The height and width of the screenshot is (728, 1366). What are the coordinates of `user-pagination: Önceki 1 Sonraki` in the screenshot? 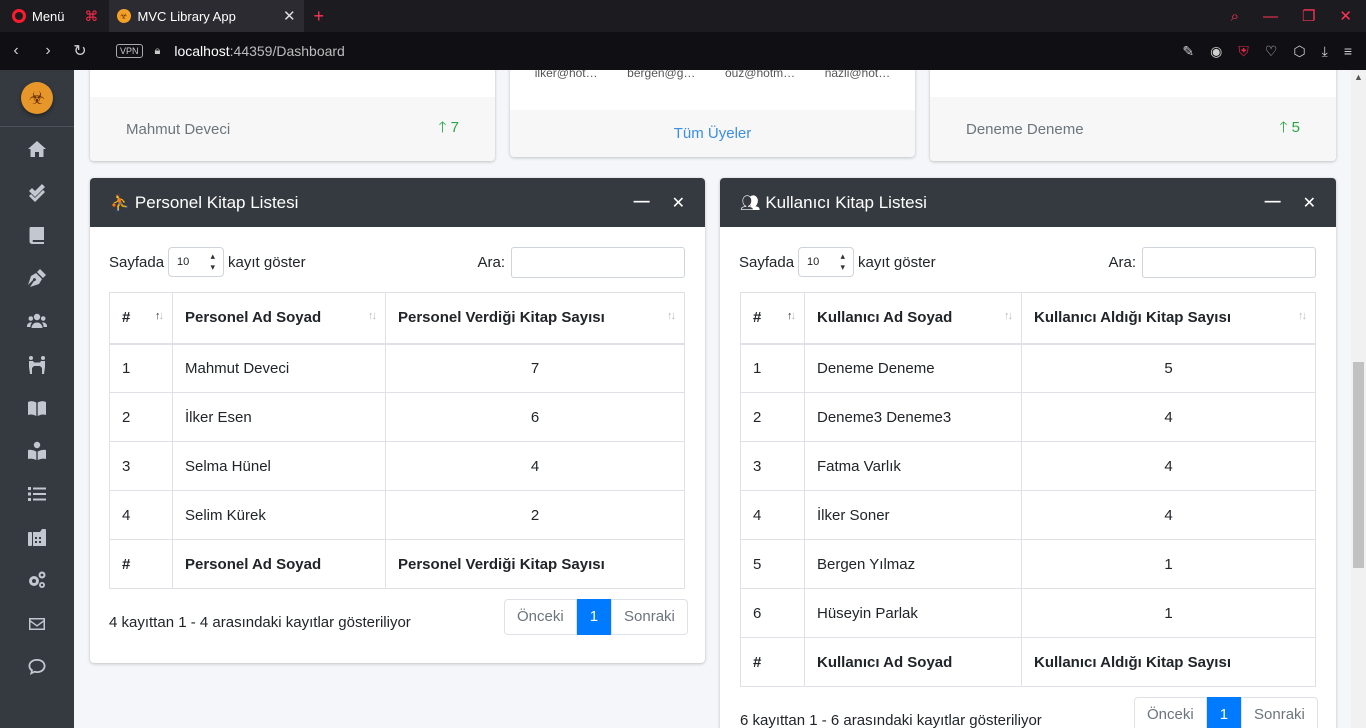 It's located at (1226, 712).